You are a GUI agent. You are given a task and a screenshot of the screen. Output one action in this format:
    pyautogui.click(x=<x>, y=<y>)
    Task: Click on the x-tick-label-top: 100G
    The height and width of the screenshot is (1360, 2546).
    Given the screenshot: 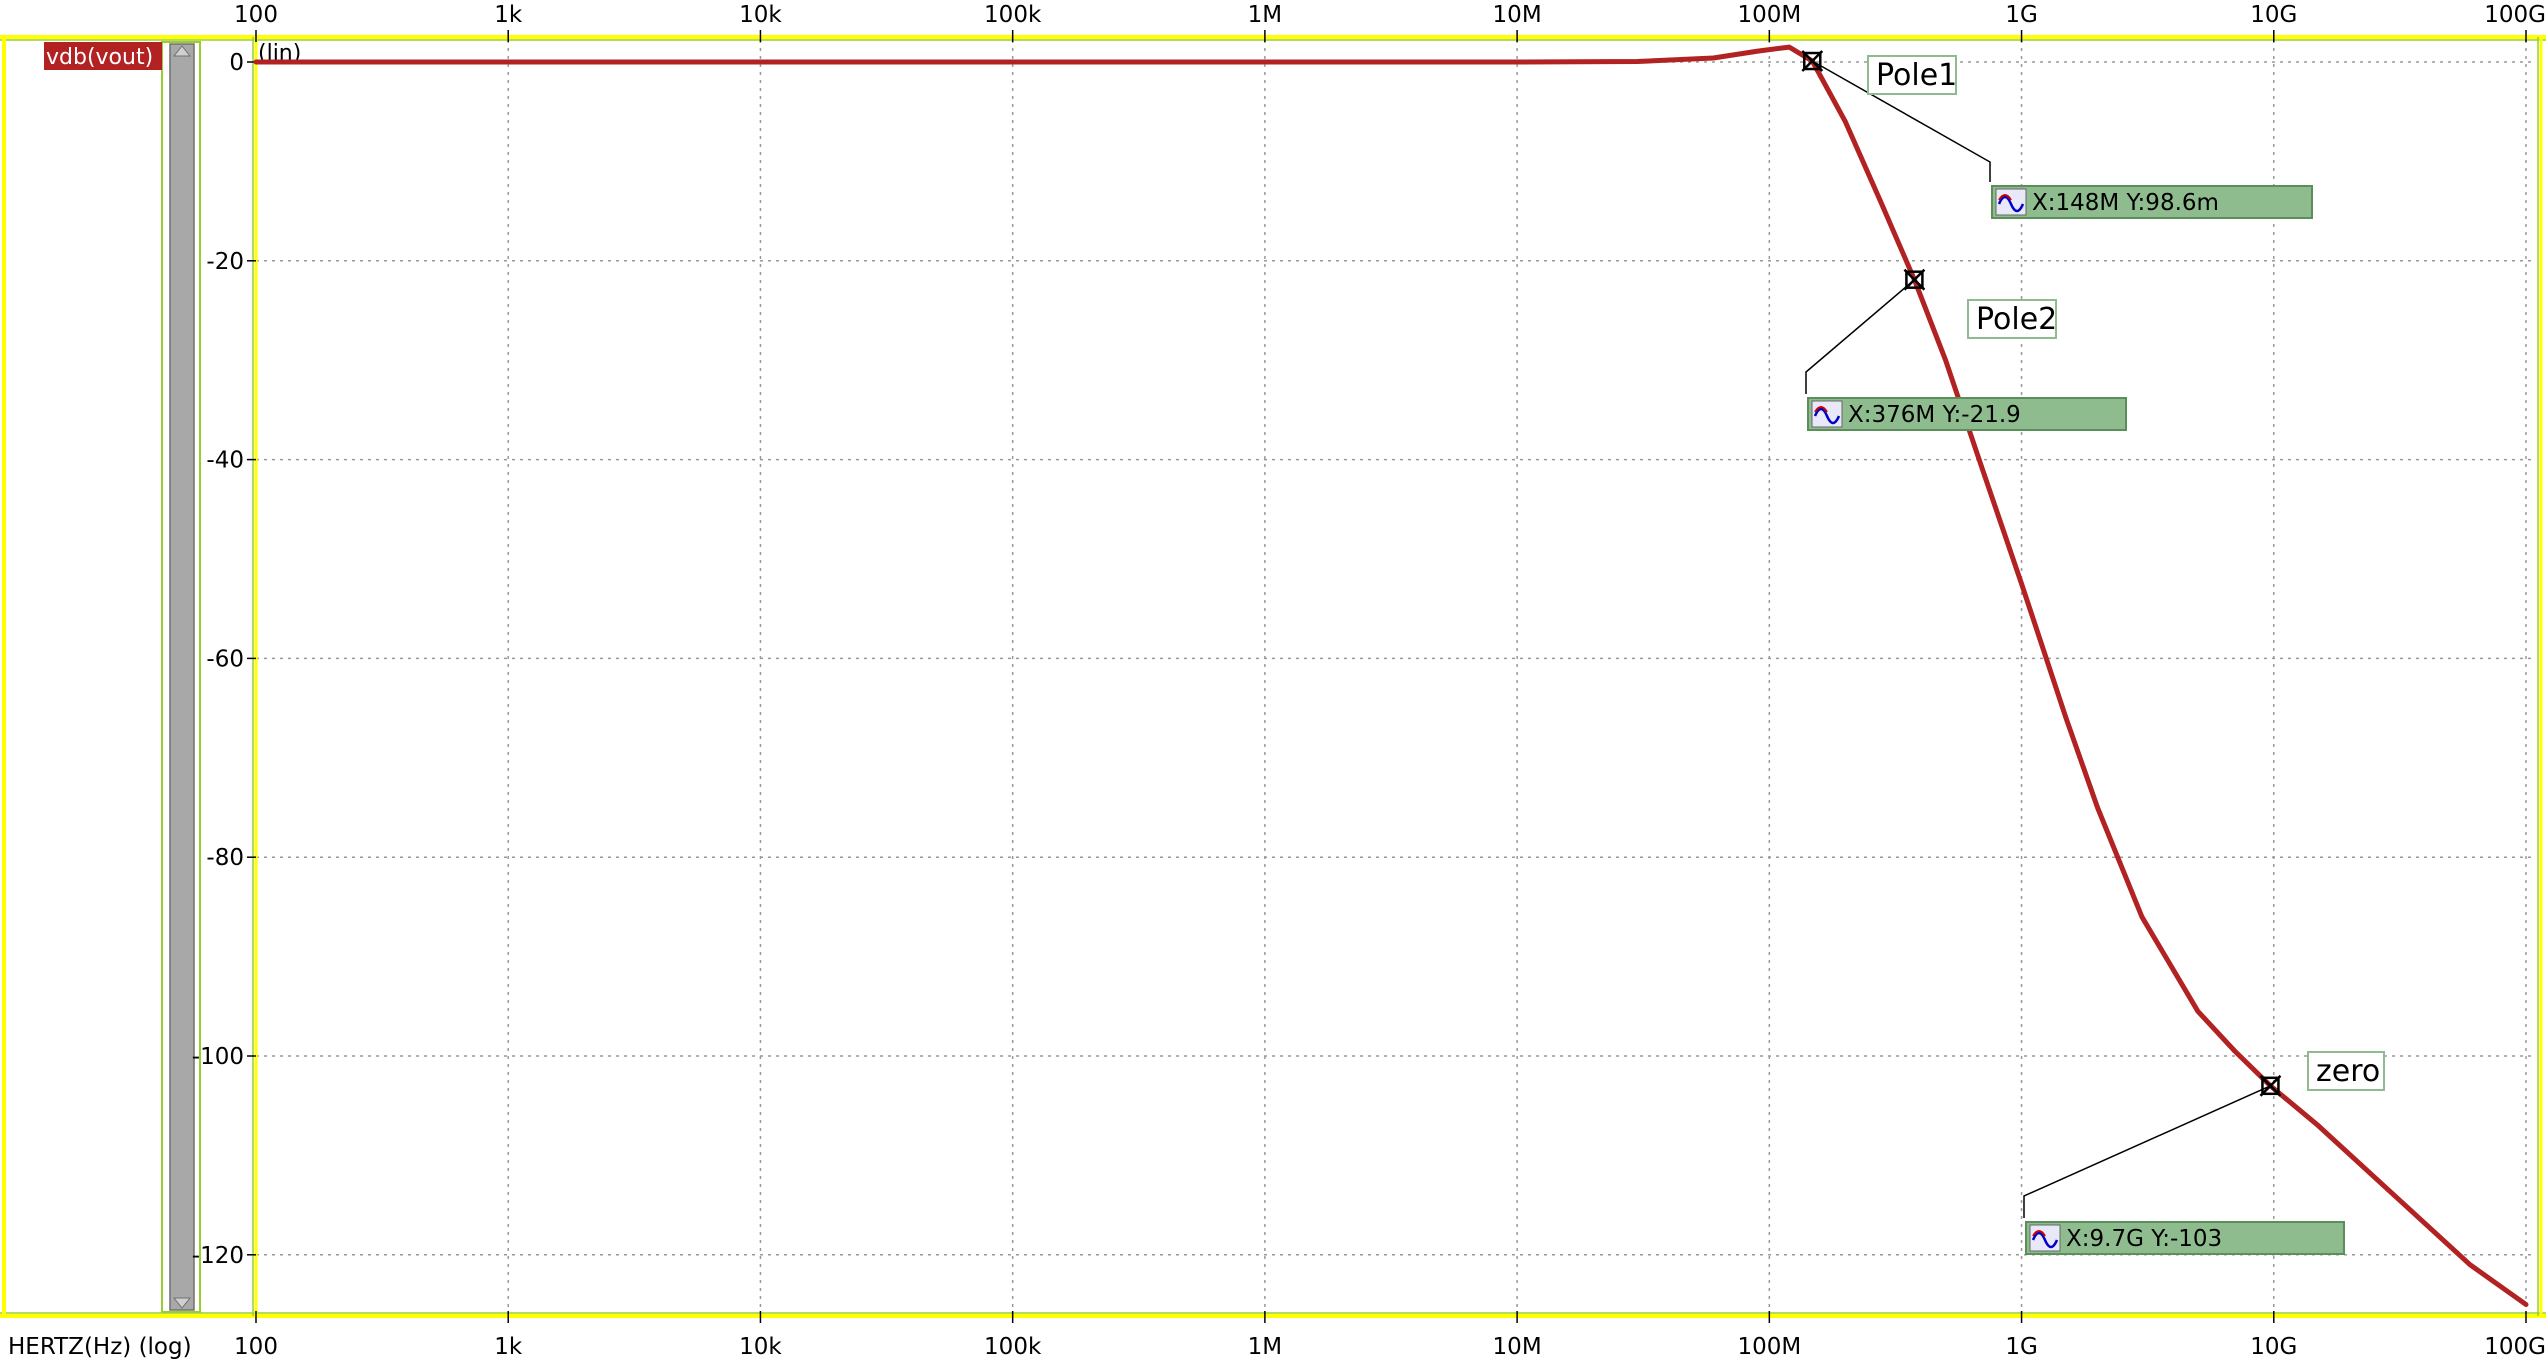 What is the action you would take?
    pyautogui.click(x=2515, y=15)
    